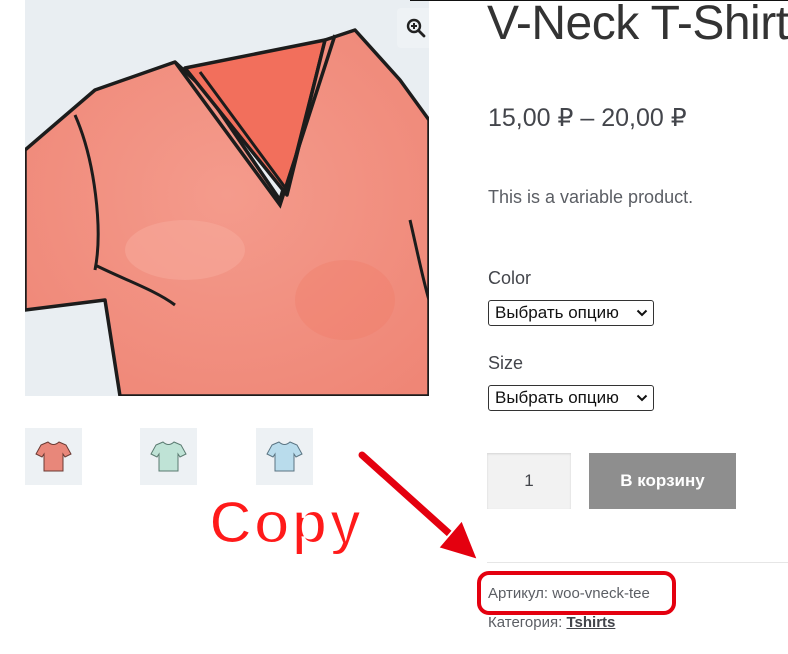 This screenshot has height=654, width=788. Describe the element at coordinates (286, 523) in the screenshot. I see `copy-annotation-text: Copy` at that location.